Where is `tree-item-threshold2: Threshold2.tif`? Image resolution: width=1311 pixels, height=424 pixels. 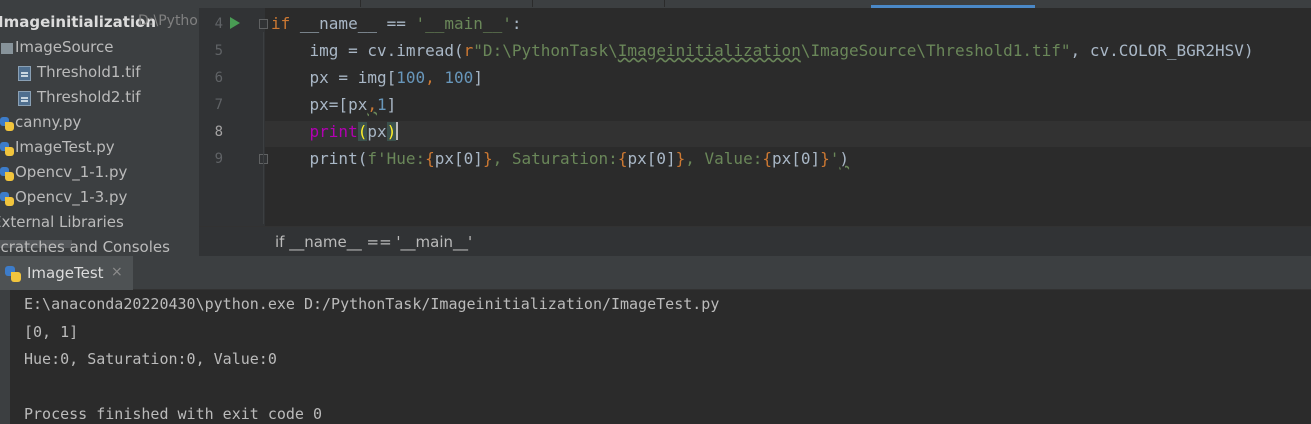 tree-item-threshold2: Threshold2.tif is located at coordinates (99, 98).